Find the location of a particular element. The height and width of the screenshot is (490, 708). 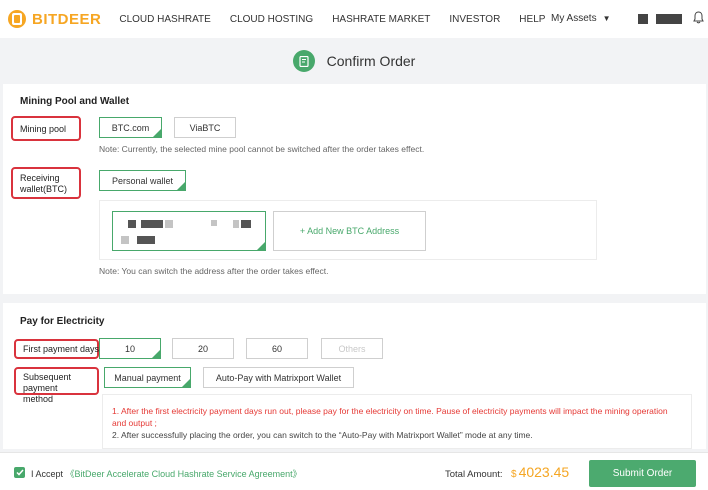

my-assets-label: My Assets is located at coordinates (574, 18).